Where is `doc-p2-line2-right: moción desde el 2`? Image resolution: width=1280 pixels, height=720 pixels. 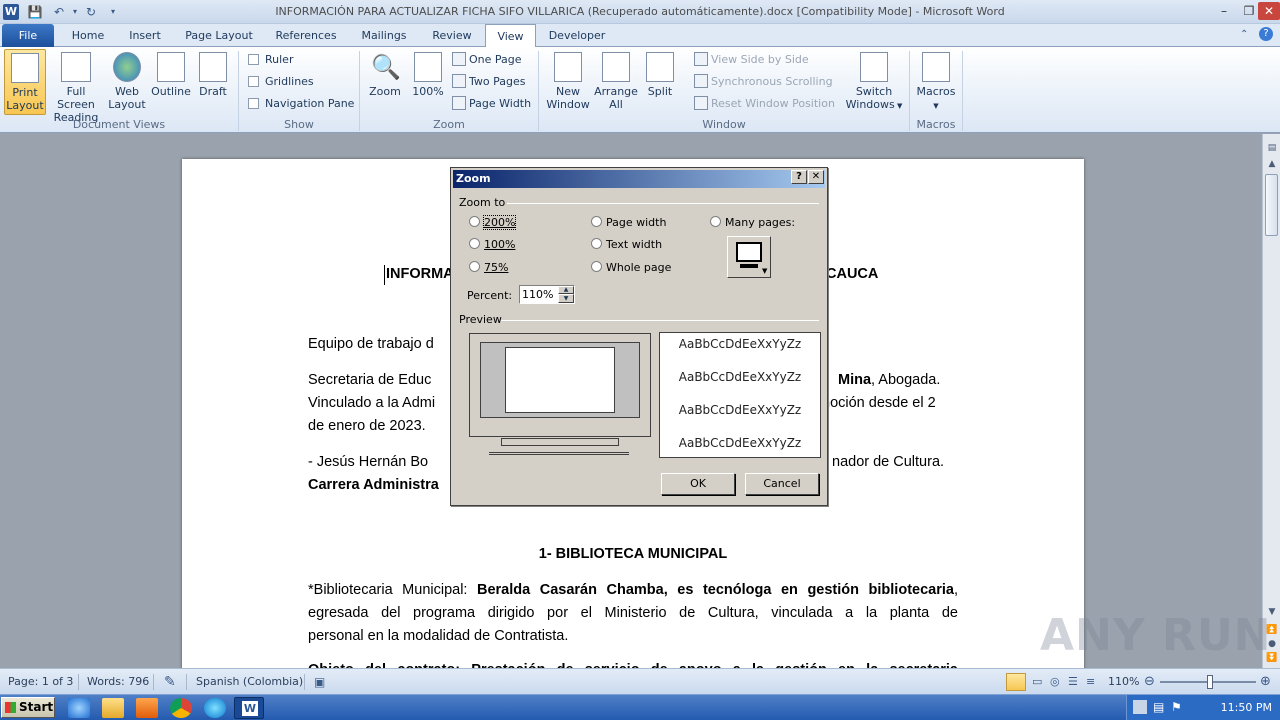 doc-p2-line2-right: moción desde el 2 is located at coordinates (877, 403).